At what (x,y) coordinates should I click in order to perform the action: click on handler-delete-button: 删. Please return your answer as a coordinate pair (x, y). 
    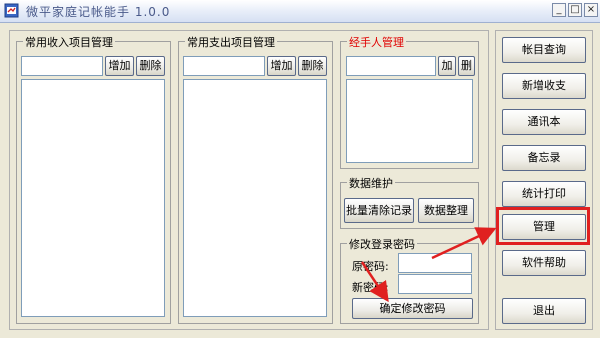
    Looking at the image, I should click on (466, 66).